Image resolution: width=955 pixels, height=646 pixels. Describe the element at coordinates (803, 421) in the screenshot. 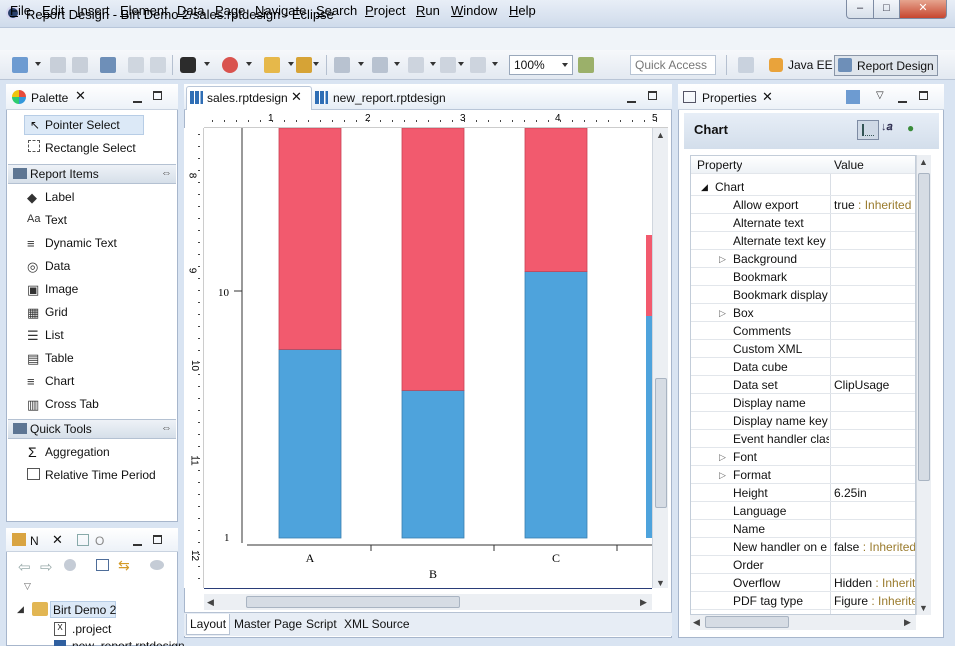

I see `property-row: Display name key` at that location.